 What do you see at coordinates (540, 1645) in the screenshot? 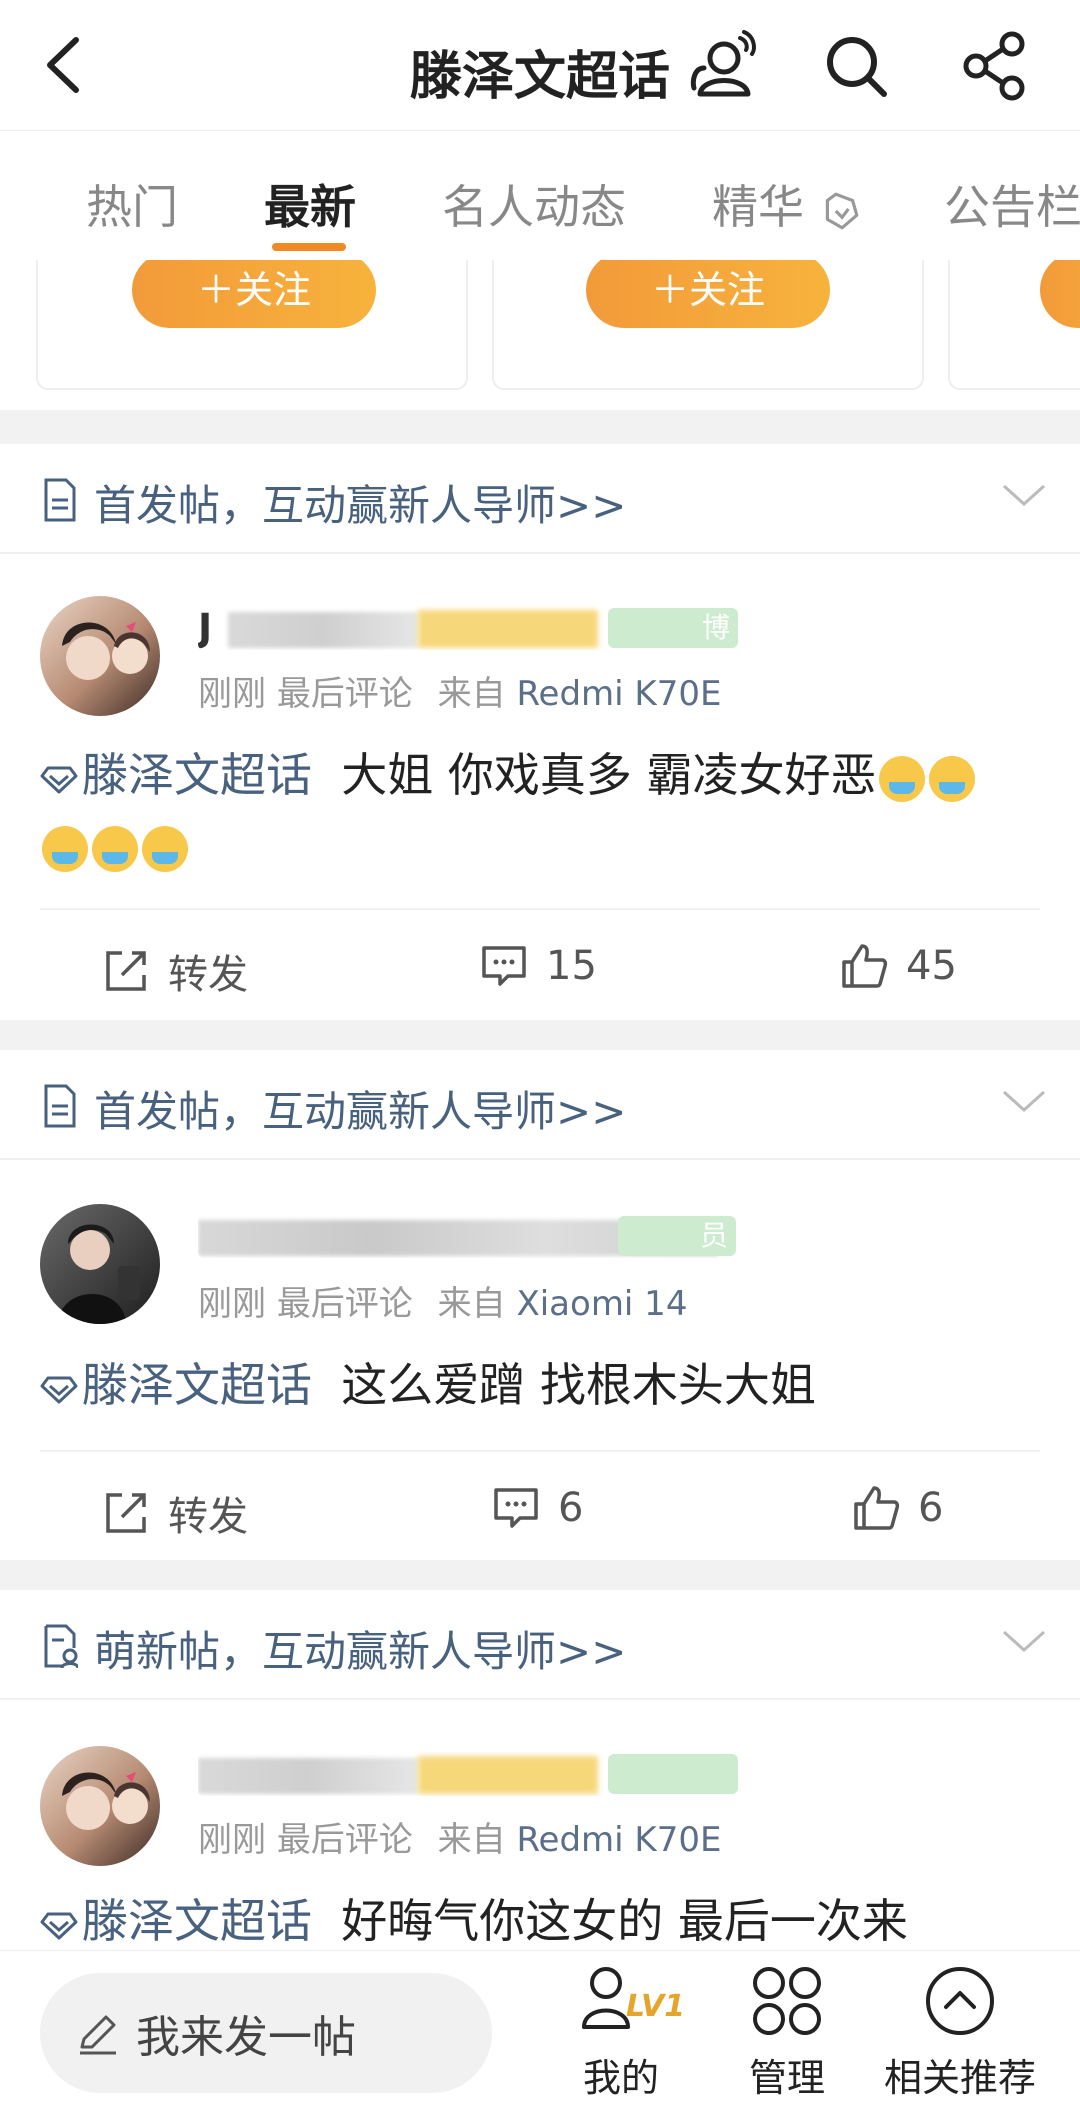
I see `section-header: 萌新帖，互动赢新人导师>>` at bounding box center [540, 1645].